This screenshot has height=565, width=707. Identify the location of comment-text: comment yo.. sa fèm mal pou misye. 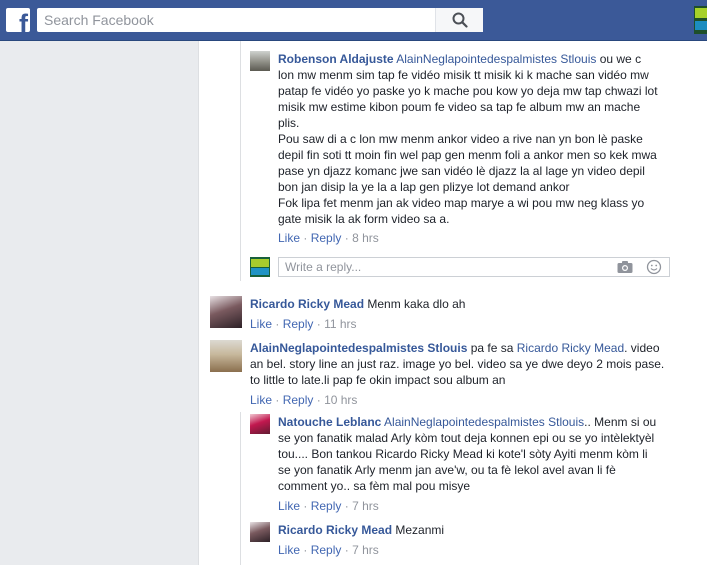
(374, 486).